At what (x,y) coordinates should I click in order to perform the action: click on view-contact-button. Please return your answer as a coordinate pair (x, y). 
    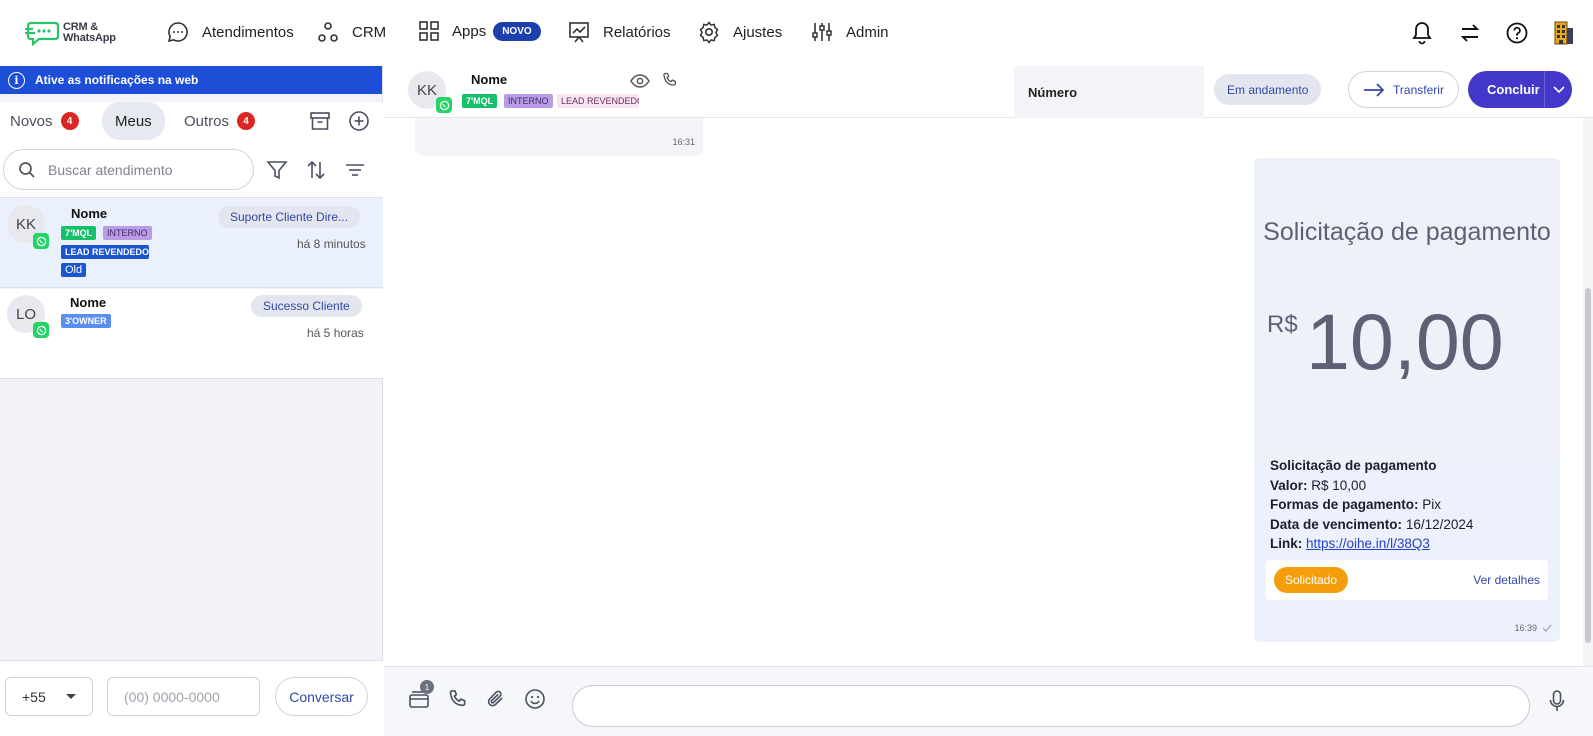
    Looking at the image, I should click on (640, 81).